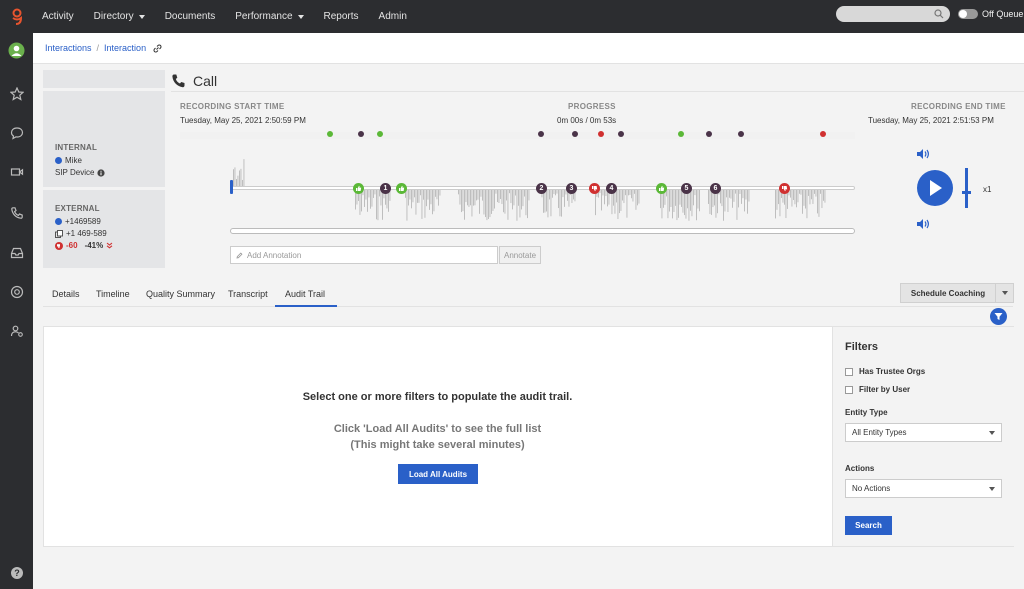 The image size is (1024, 589). I want to click on chat-icon, so click(16, 132).